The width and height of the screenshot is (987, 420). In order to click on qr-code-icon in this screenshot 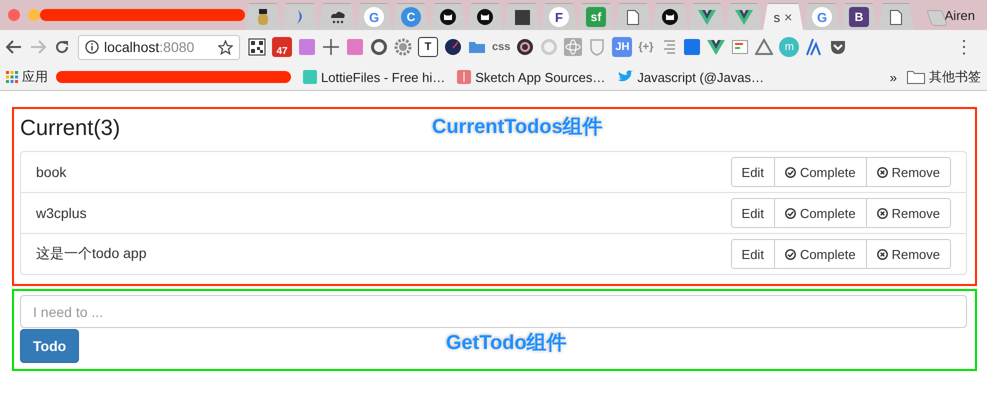, I will do `click(257, 47)`.